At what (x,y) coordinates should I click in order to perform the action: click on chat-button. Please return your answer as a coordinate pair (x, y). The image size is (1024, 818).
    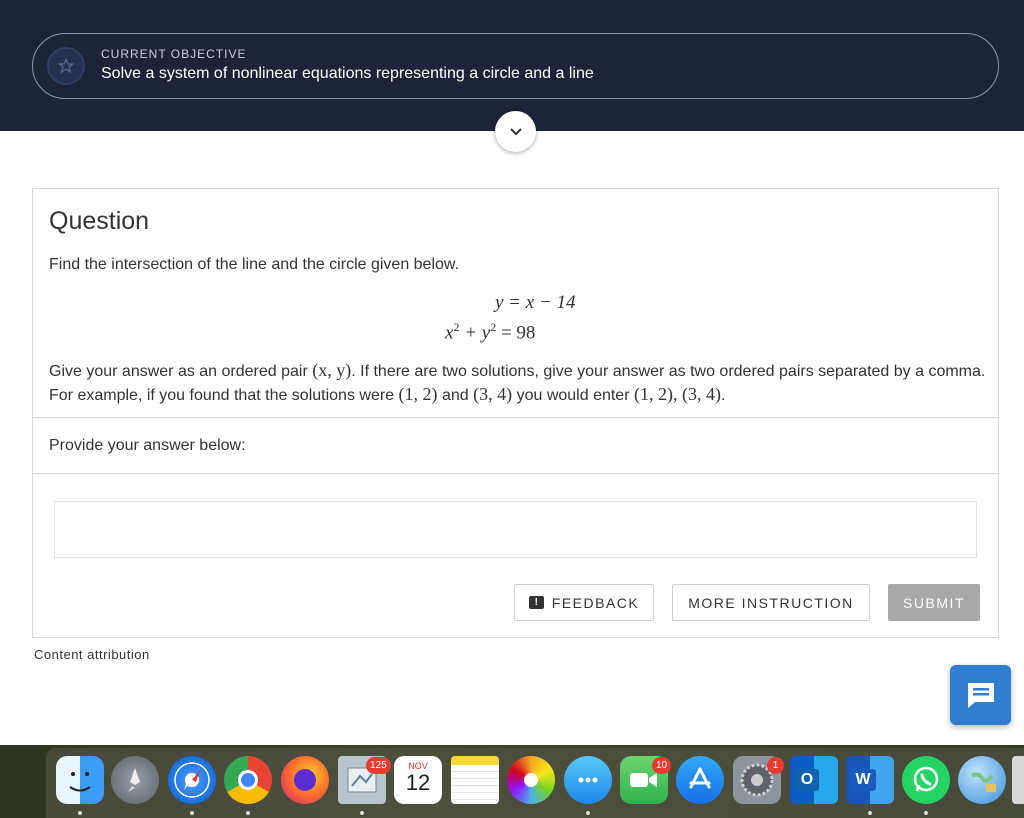
    Looking at the image, I should click on (980, 695).